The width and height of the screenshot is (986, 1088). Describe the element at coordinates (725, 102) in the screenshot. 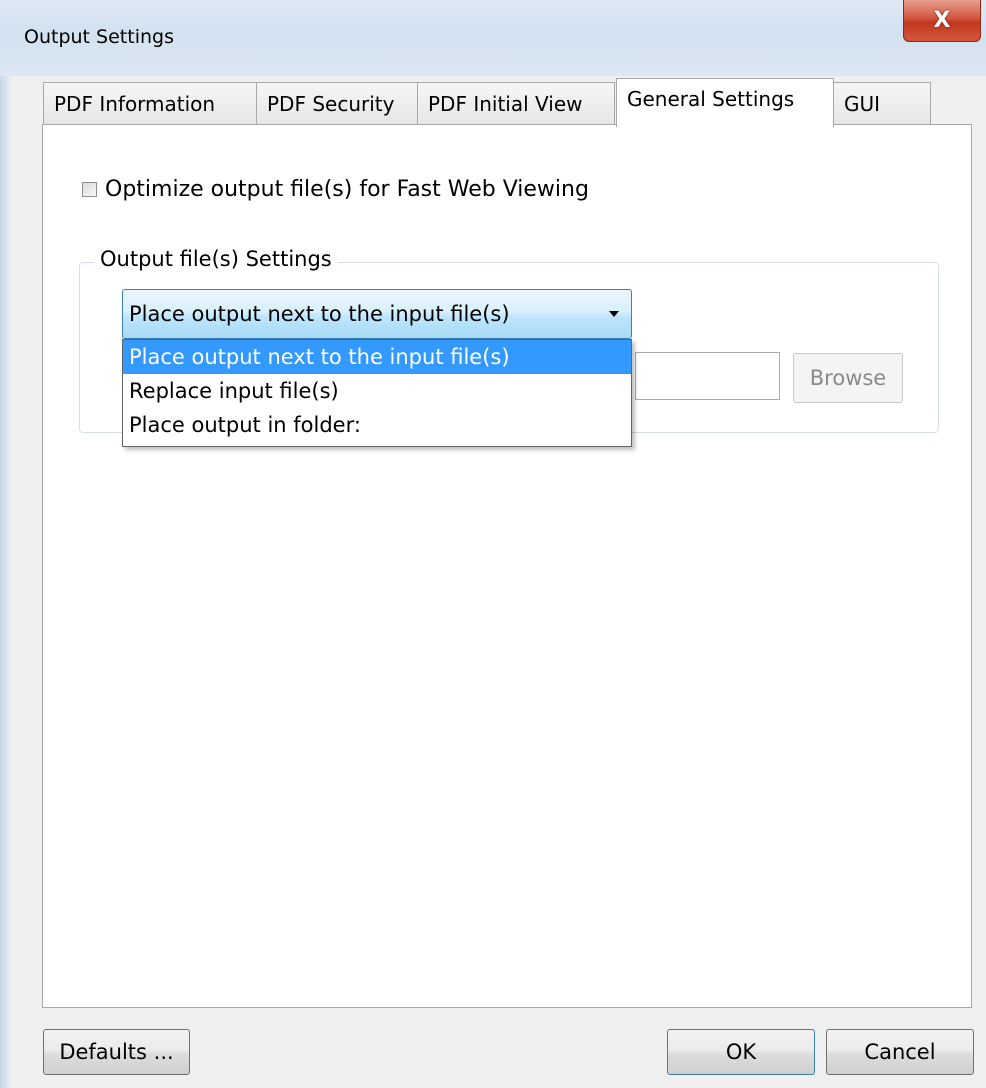

I see `tab-general-settings: General Settings` at that location.